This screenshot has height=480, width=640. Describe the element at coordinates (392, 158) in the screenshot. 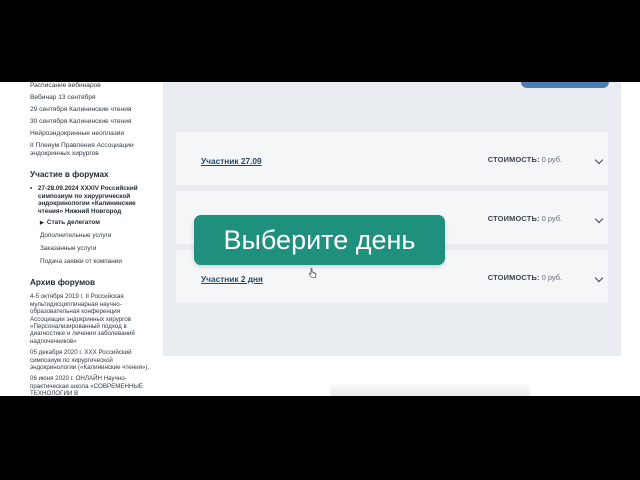

I see `ticket-row: Участник 27.09 СТОИМОСТЬ: 0 руб.` at that location.